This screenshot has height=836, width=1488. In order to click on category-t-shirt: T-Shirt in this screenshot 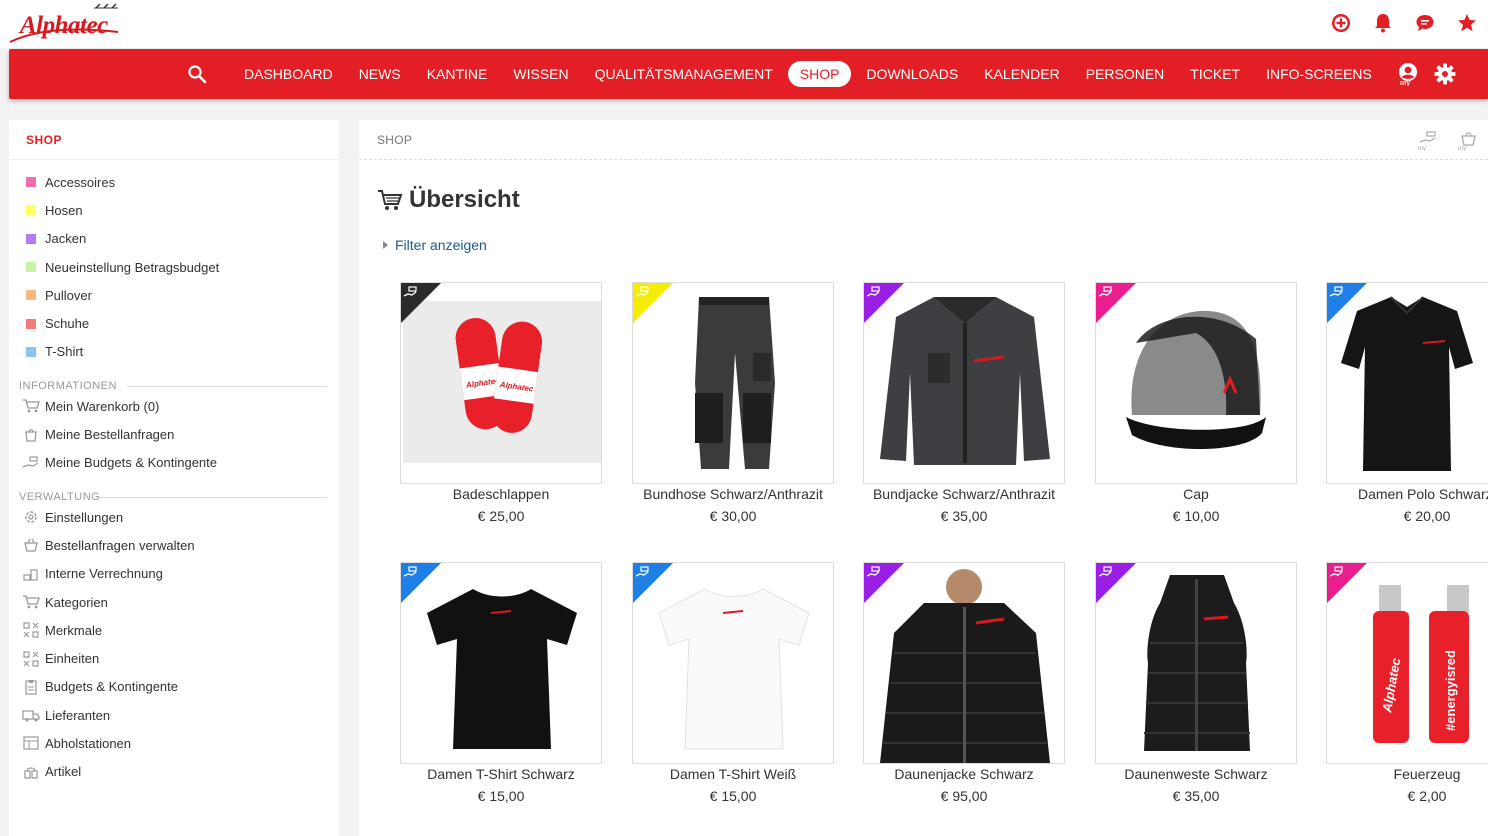, I will do `click(174, 352)`.